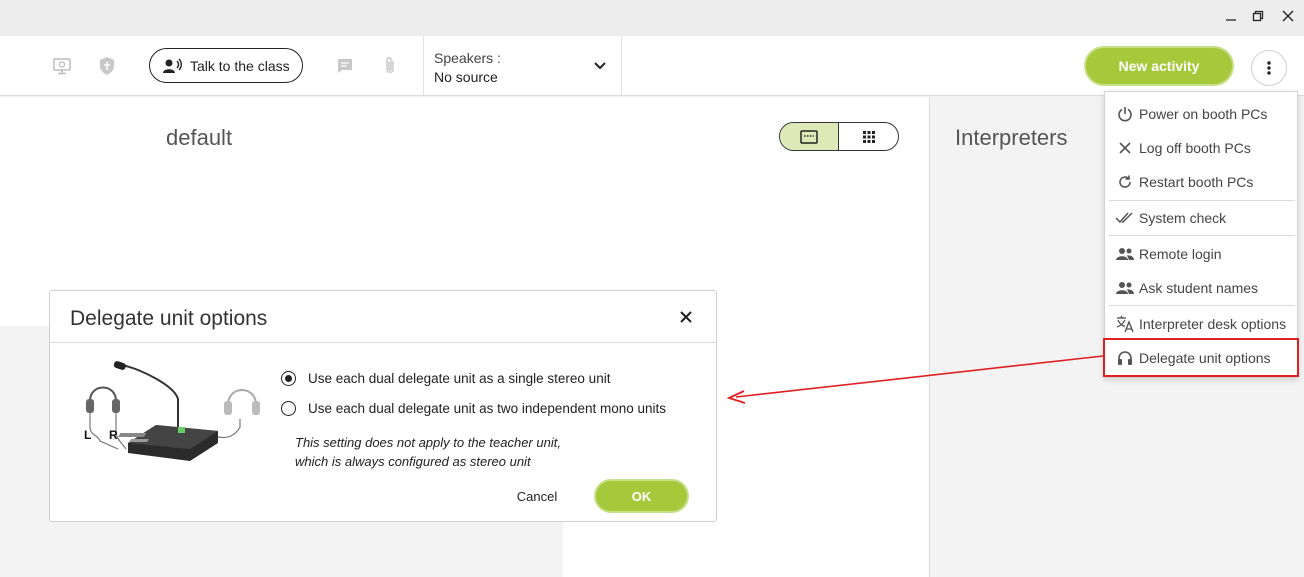  What do you see at coordinates (1258, 16) in the screenshot?
I see `restore-icon` at bounding box center [1258, 16].